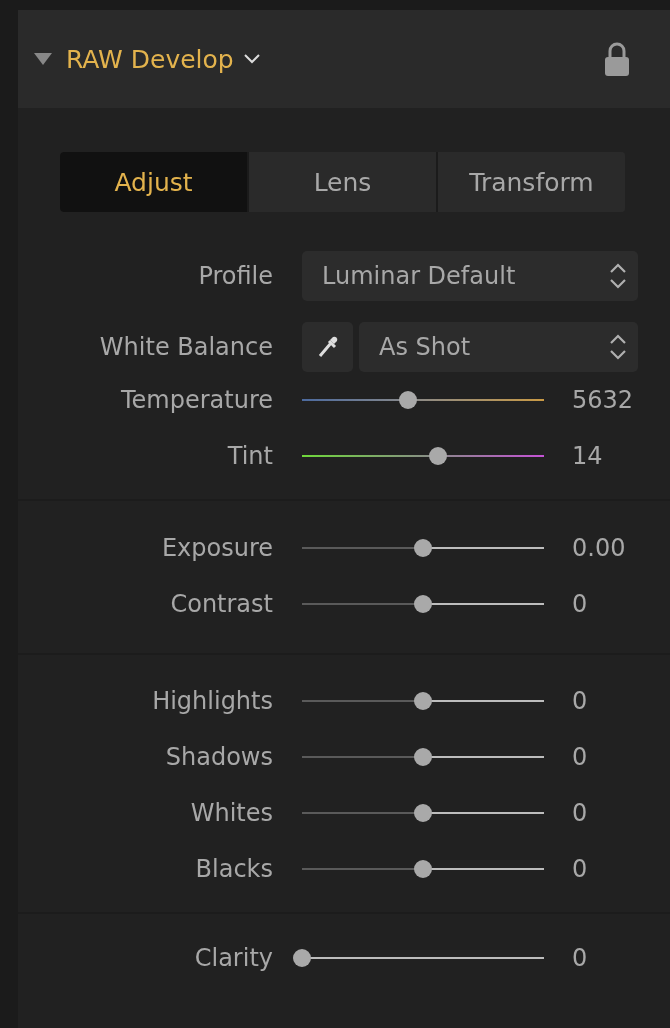 Image resolution: width=670 pixels, height=1028 pixels. I want to click on slider-label: Shadows, so click(218, 757).